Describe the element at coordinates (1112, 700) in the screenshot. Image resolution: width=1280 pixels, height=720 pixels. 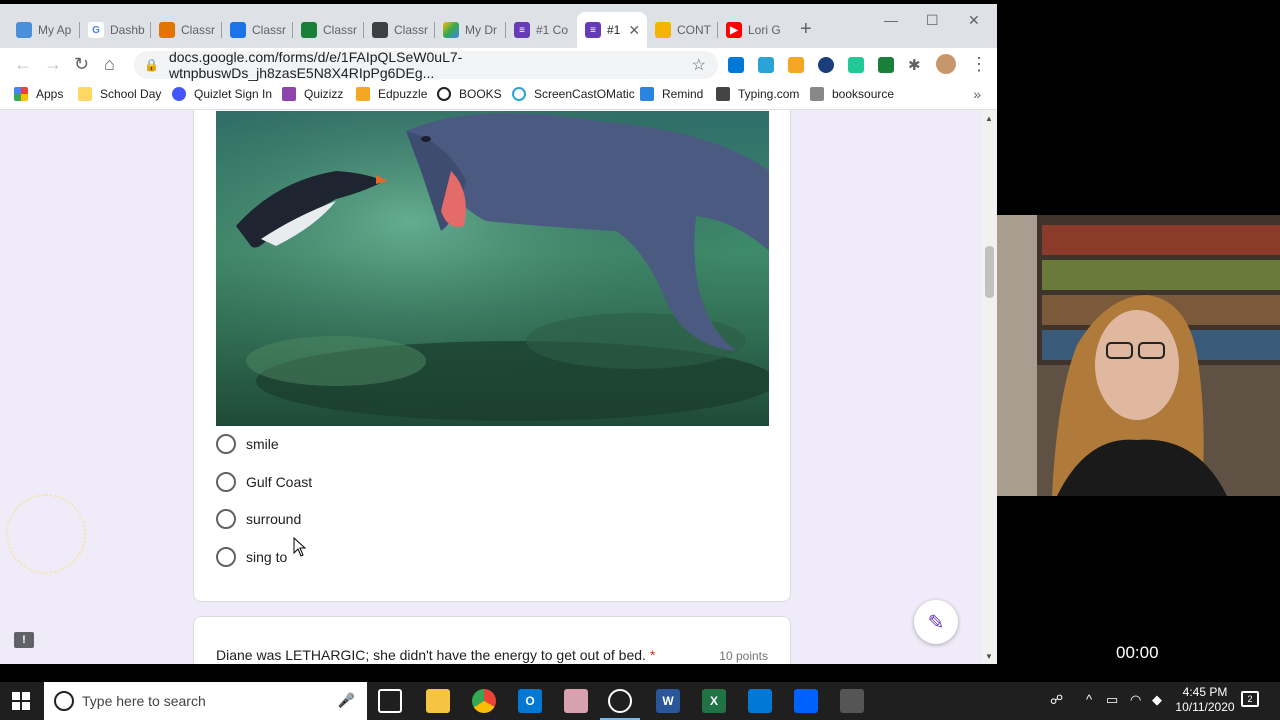
I see `battery-icon: ▭` at that location.